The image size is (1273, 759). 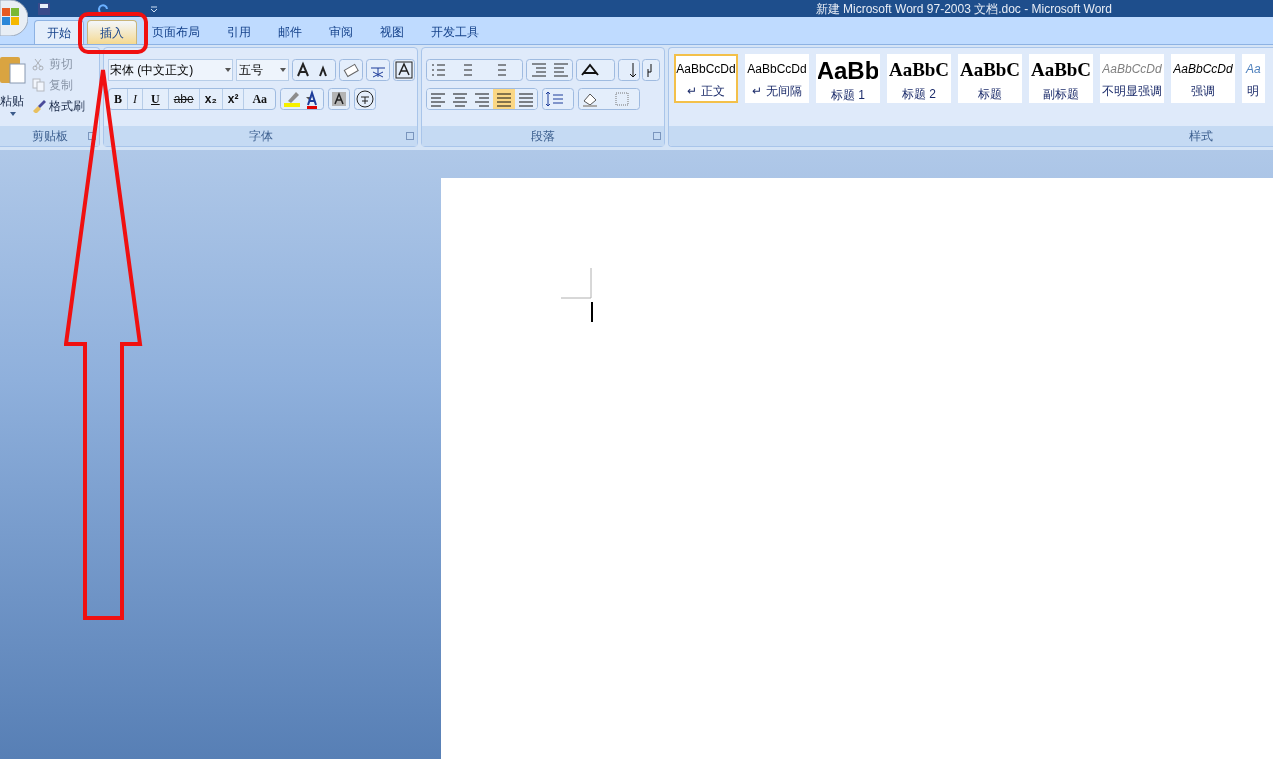 What do you see at coordinates (156, 99) in the screenshot?
I see `font-format-button: U` at bounding box center [156, 99].